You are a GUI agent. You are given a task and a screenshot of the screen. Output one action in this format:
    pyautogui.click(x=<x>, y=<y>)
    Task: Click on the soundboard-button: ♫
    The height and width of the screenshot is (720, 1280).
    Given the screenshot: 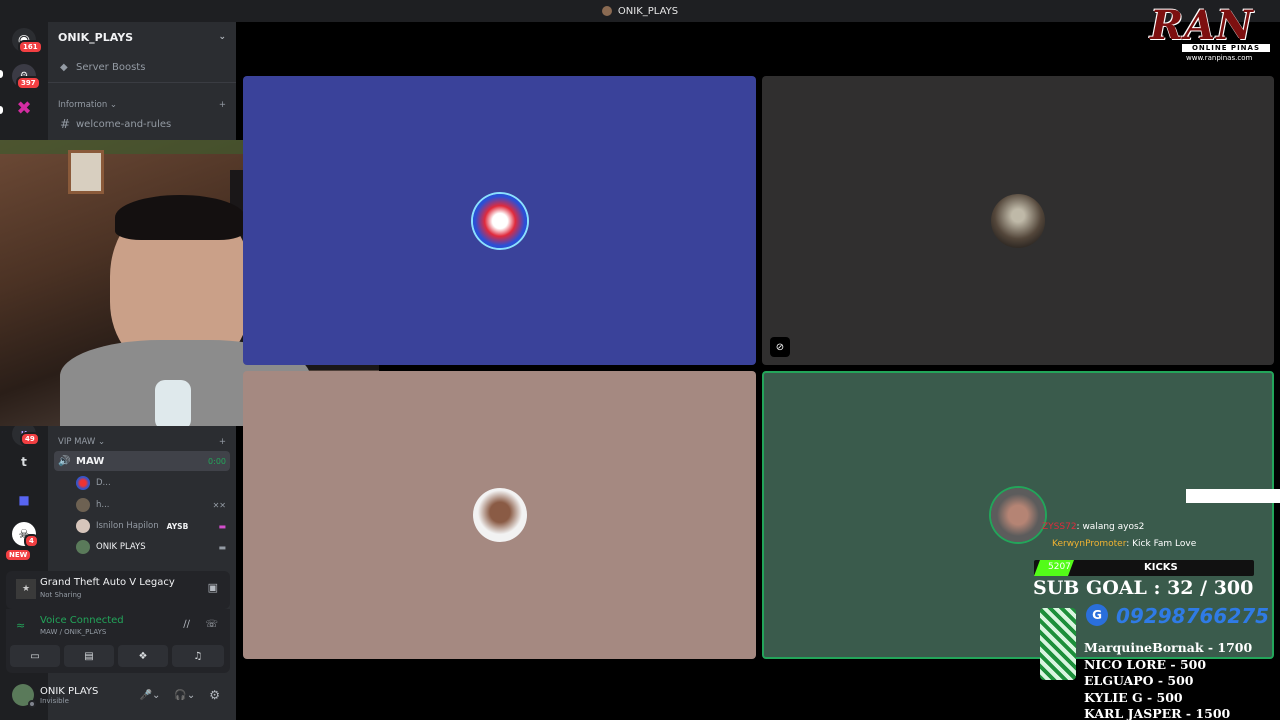 What is the action you would take?
    pyautogui.click(x=198, y=656)
    